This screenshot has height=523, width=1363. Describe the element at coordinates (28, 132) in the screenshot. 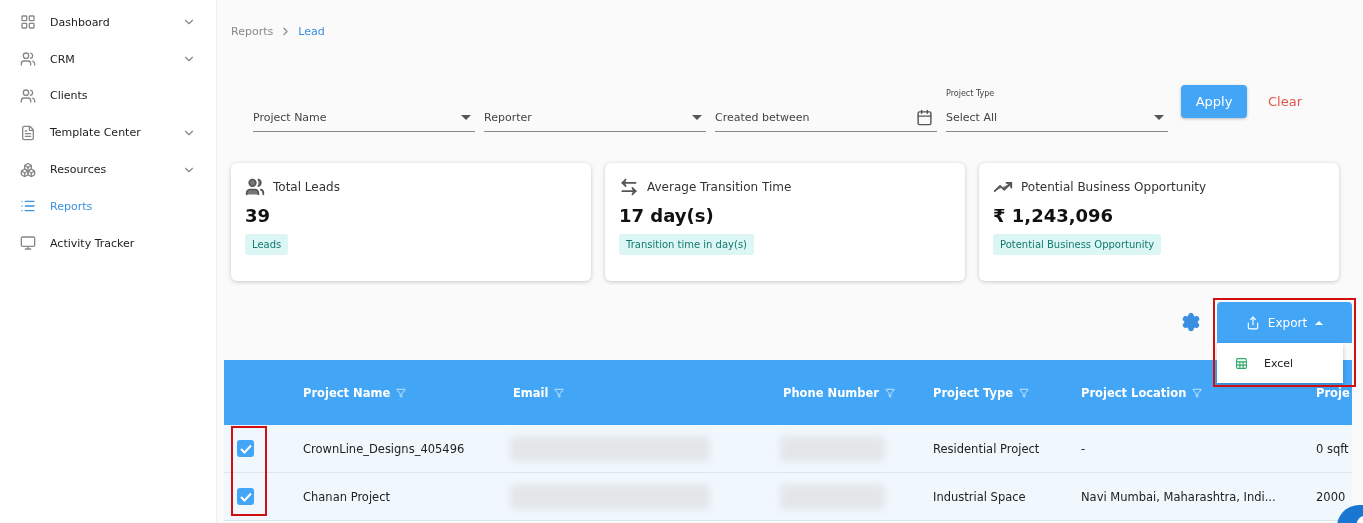

I see `document-icon` at that location.